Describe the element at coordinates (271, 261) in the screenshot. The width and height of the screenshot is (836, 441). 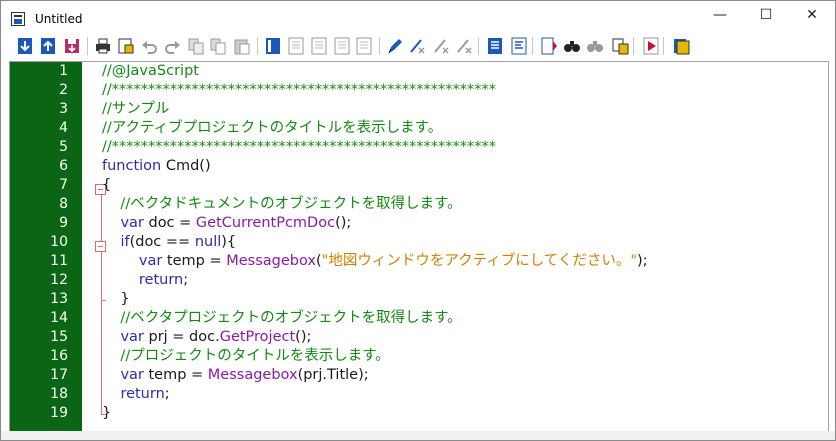
I see `code-token-func: Messagebox` at that location.